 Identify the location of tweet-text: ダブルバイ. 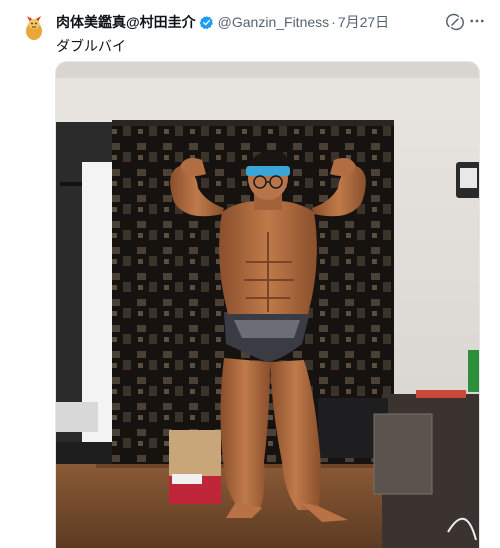
(91, 46).